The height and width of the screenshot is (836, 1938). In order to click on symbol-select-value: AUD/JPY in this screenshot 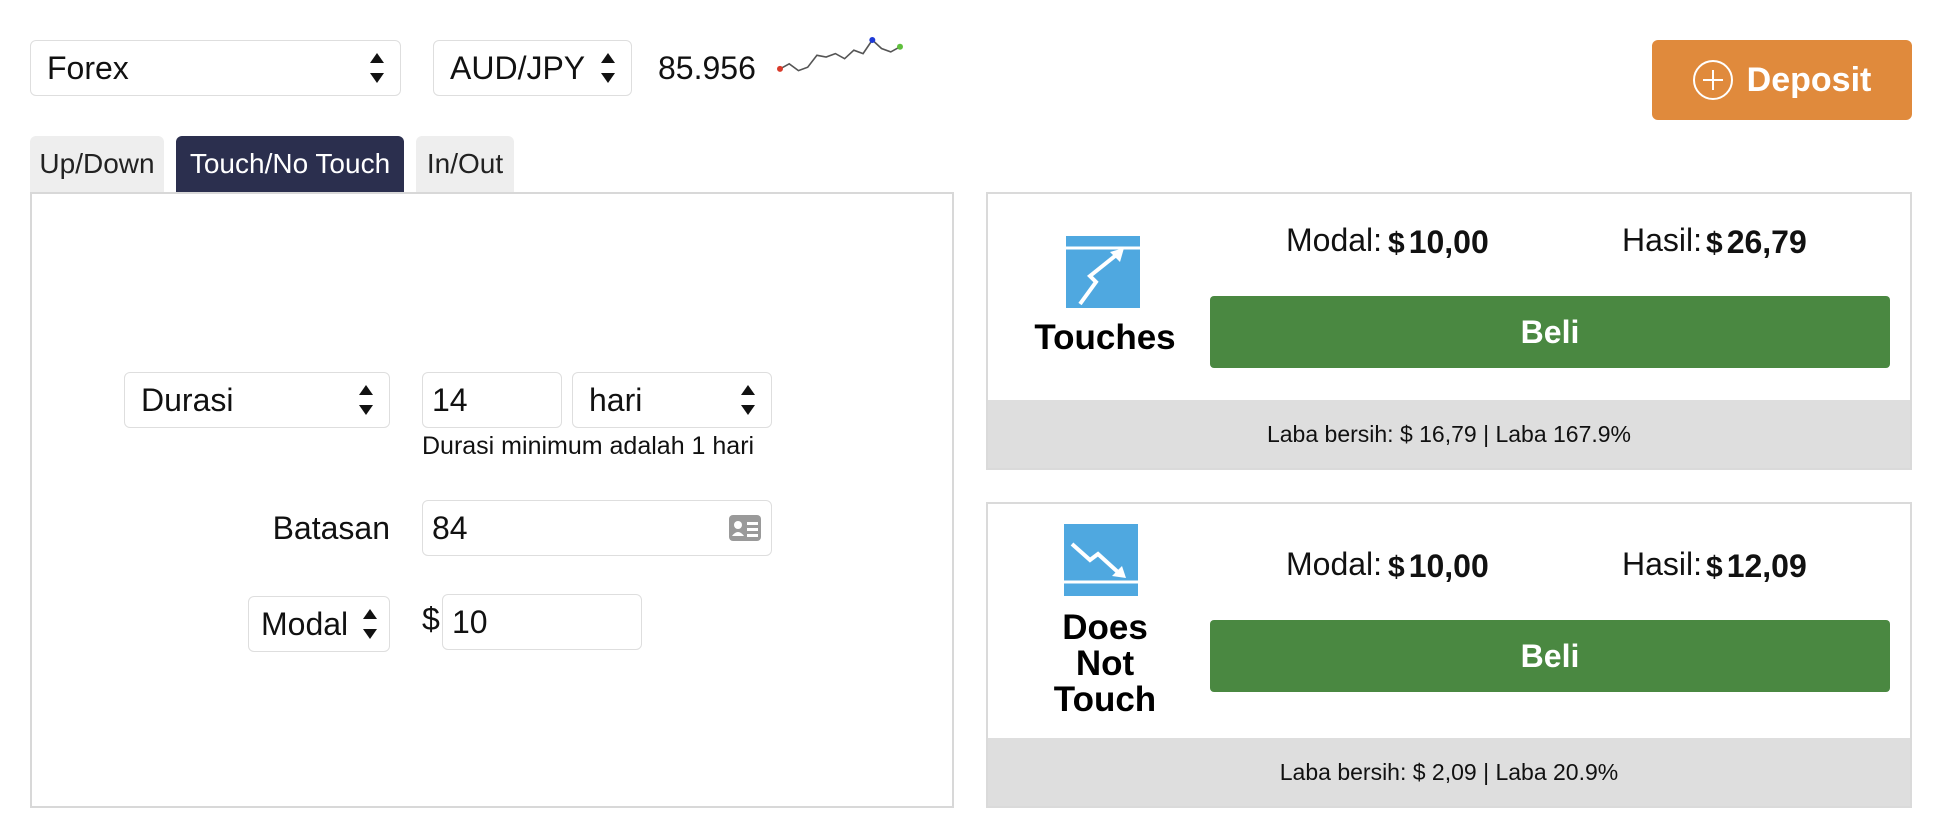, I will do `click(518, 67)`.